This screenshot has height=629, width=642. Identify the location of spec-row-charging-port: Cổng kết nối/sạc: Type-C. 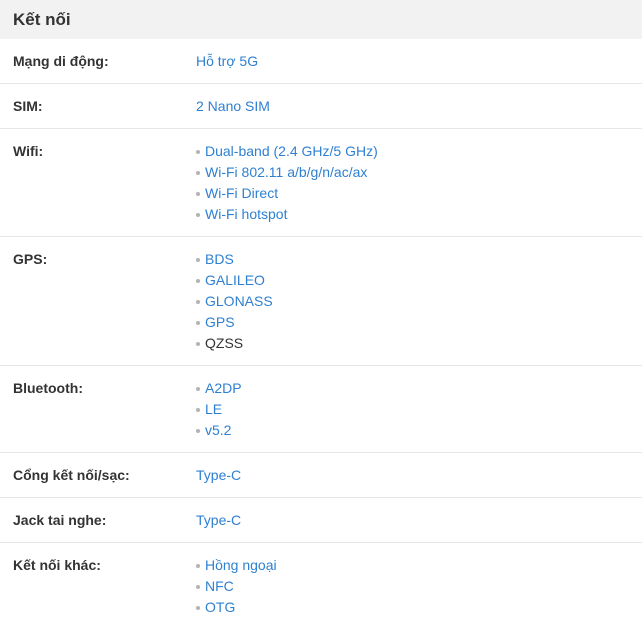
(321, 475).